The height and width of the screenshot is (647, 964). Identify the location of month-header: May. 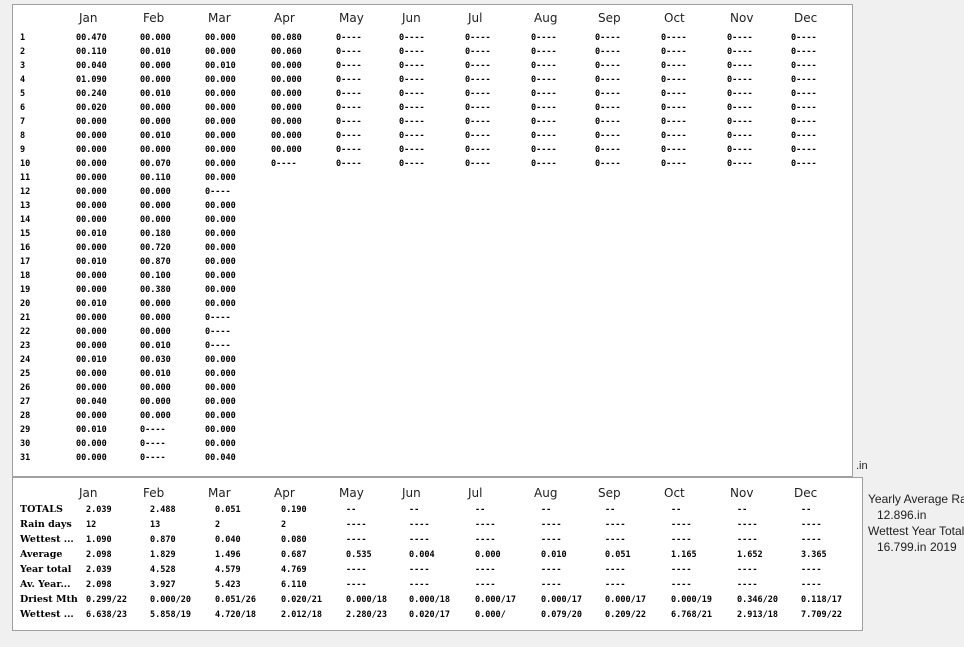
(351, 18).